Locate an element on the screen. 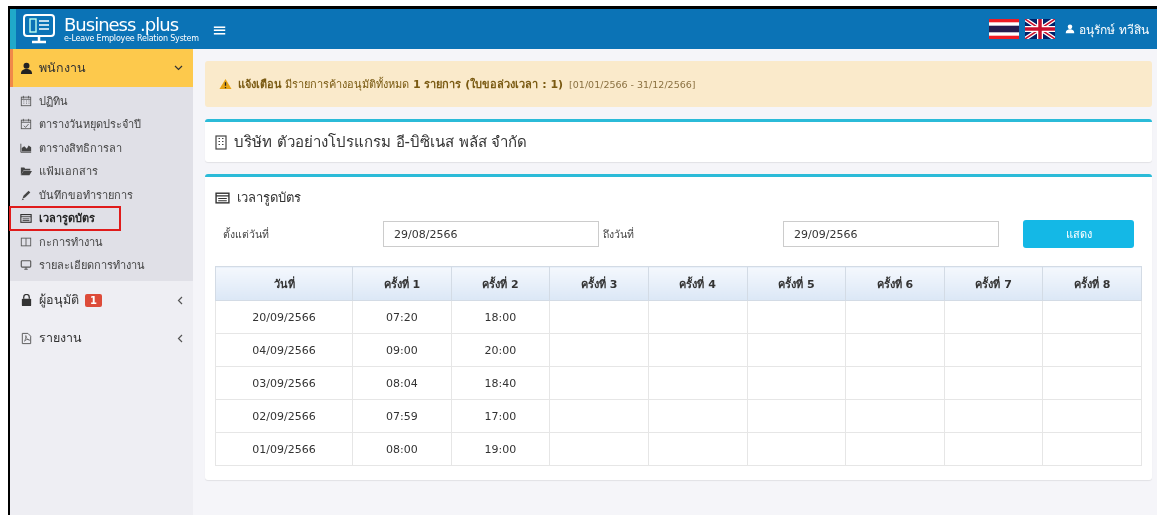 This screenshot has width=1157, height=515. thai-flag-icon is located at coordinates (1004, 29).